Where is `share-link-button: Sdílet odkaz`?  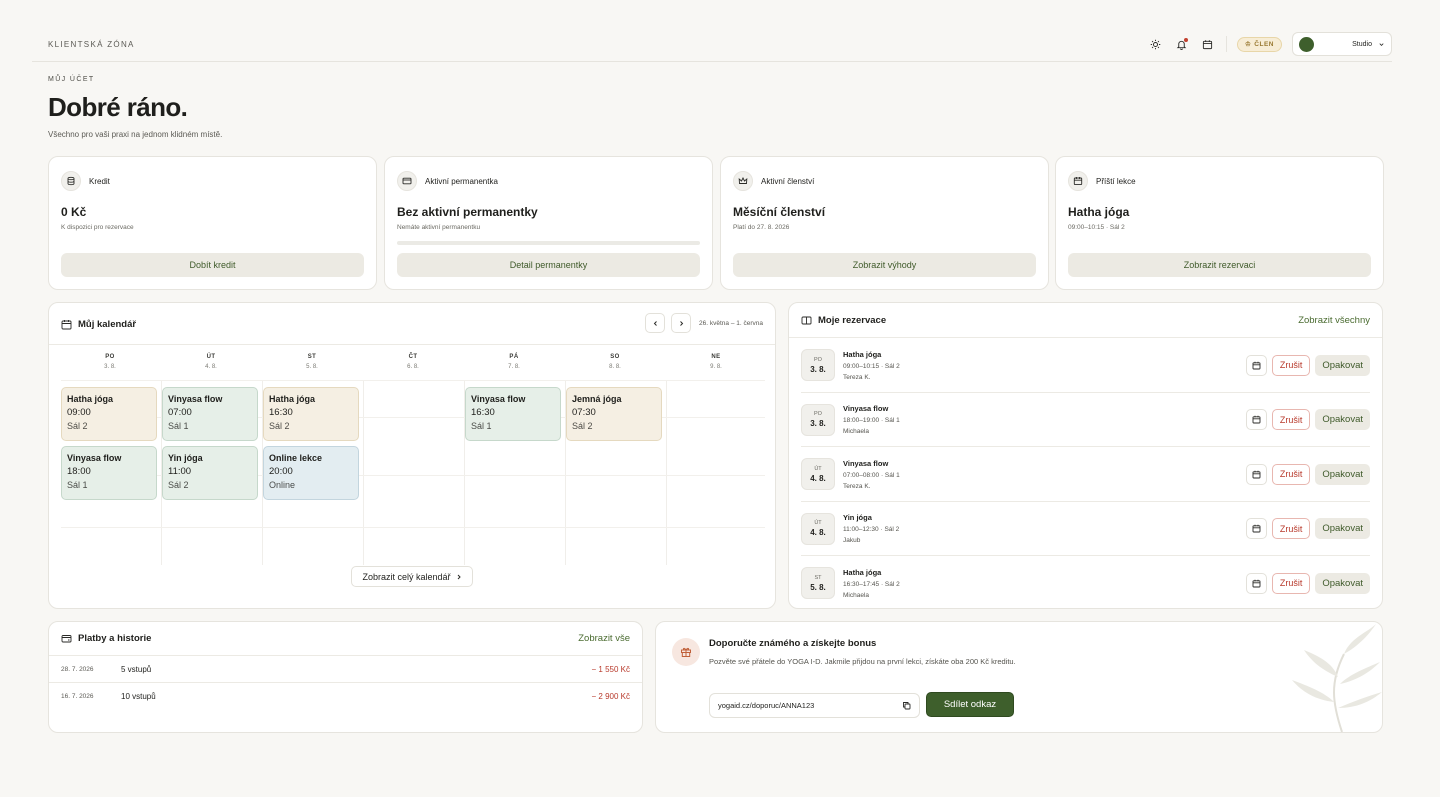
share-link-button: Sdílet odkaz is located at coordinates (970, 704).